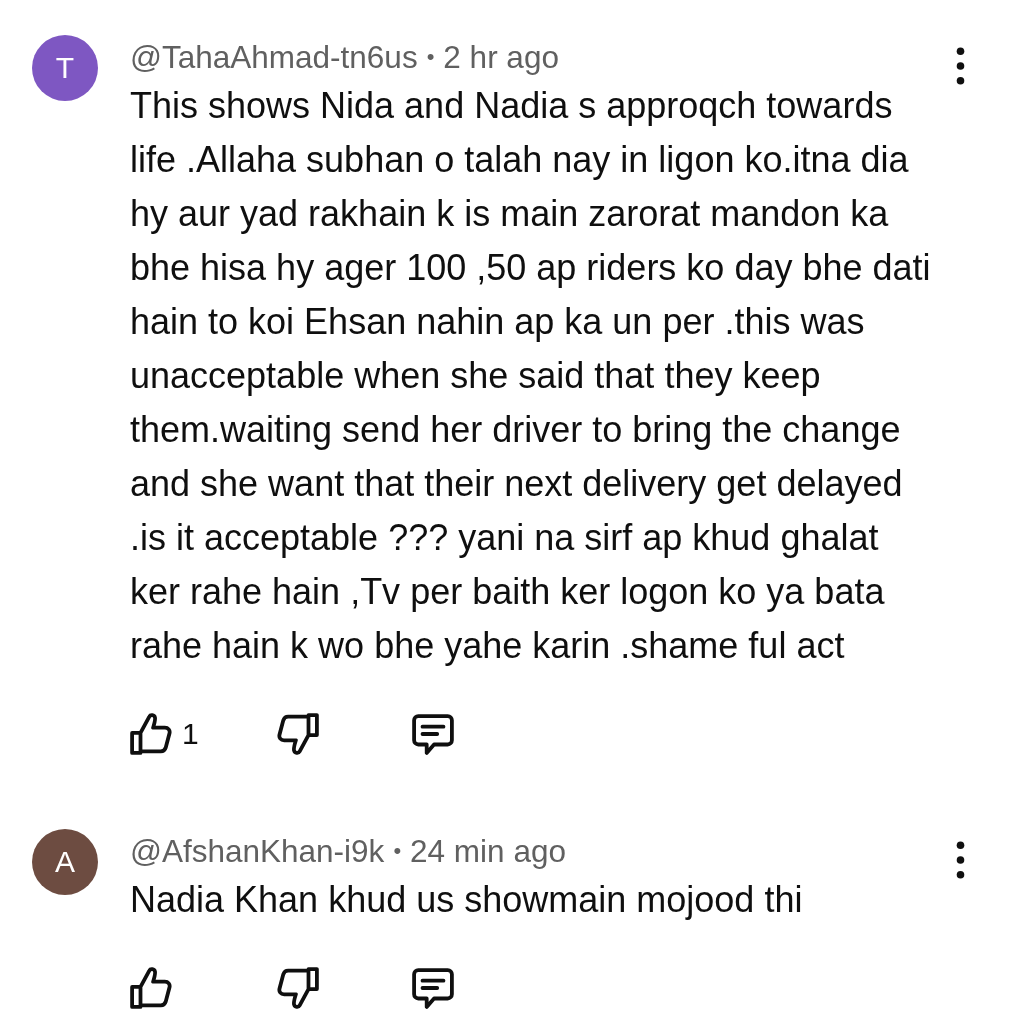  I want to click on author-handle: @AfshanKhan-i9k, so click(257, 851).